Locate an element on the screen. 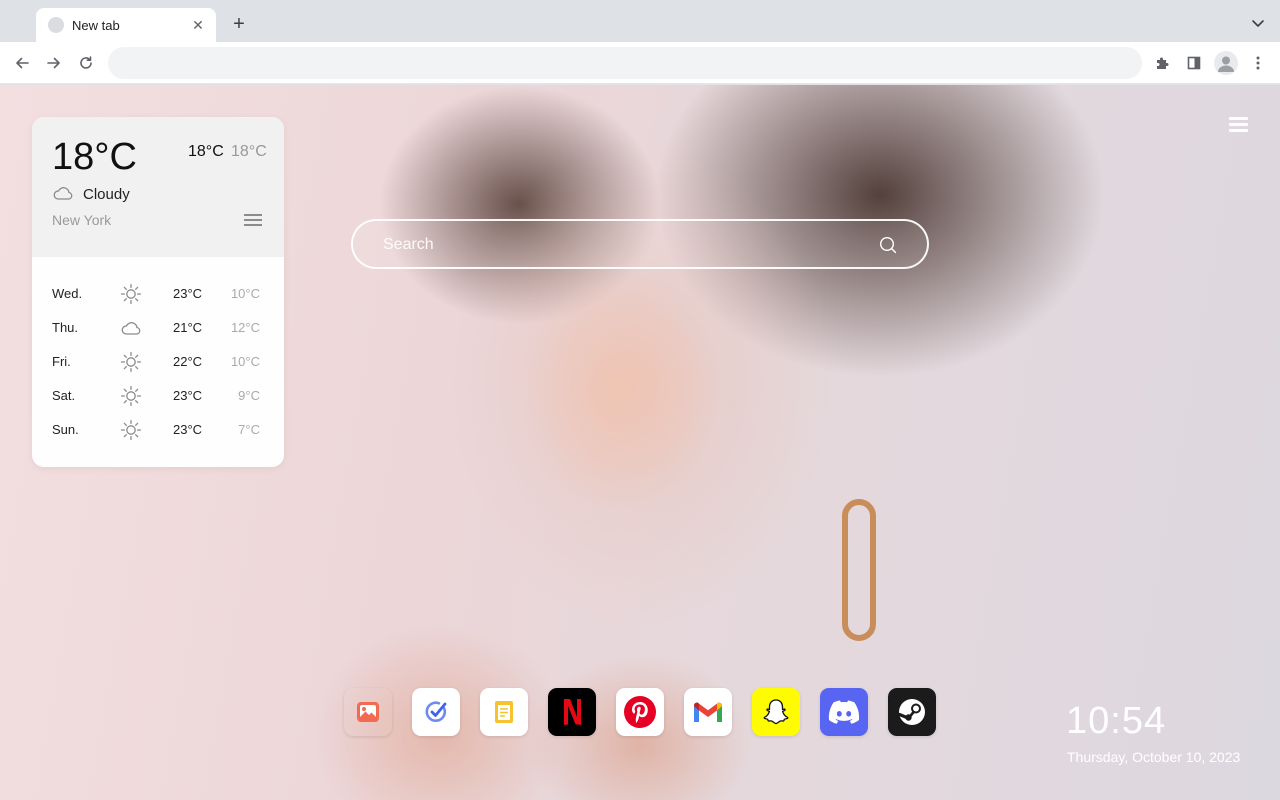 The height and width of the screenshot is (800, 1280). side-panel-icon is located at coordinates (1194, 63).